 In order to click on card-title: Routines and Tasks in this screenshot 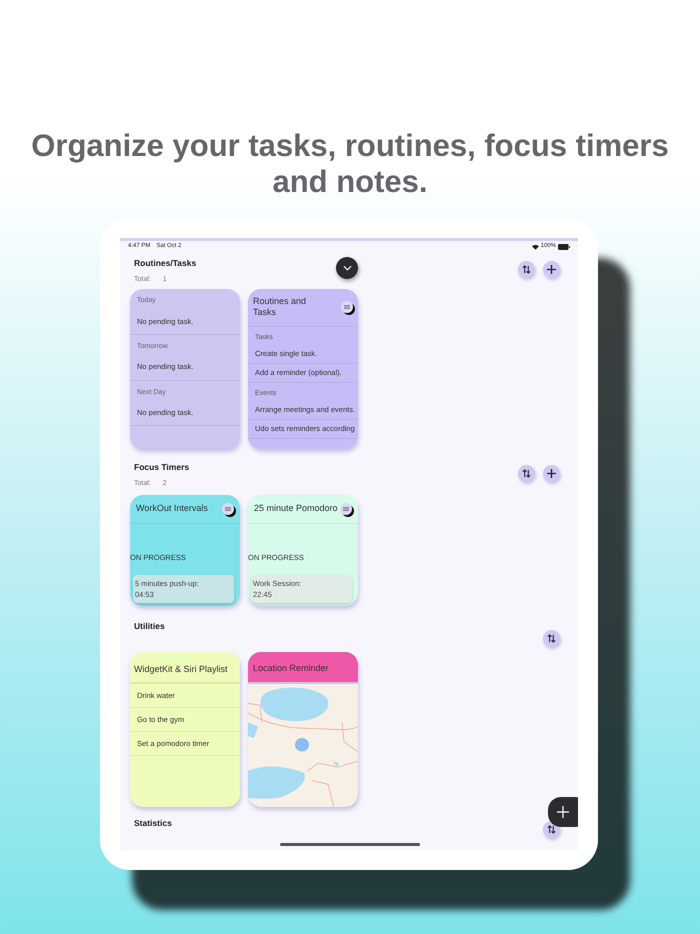, I will do `click(280, 307)`.